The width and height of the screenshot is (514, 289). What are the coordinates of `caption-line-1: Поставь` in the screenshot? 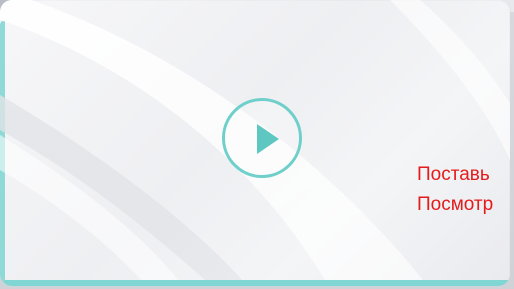 It's located at (453, 174).